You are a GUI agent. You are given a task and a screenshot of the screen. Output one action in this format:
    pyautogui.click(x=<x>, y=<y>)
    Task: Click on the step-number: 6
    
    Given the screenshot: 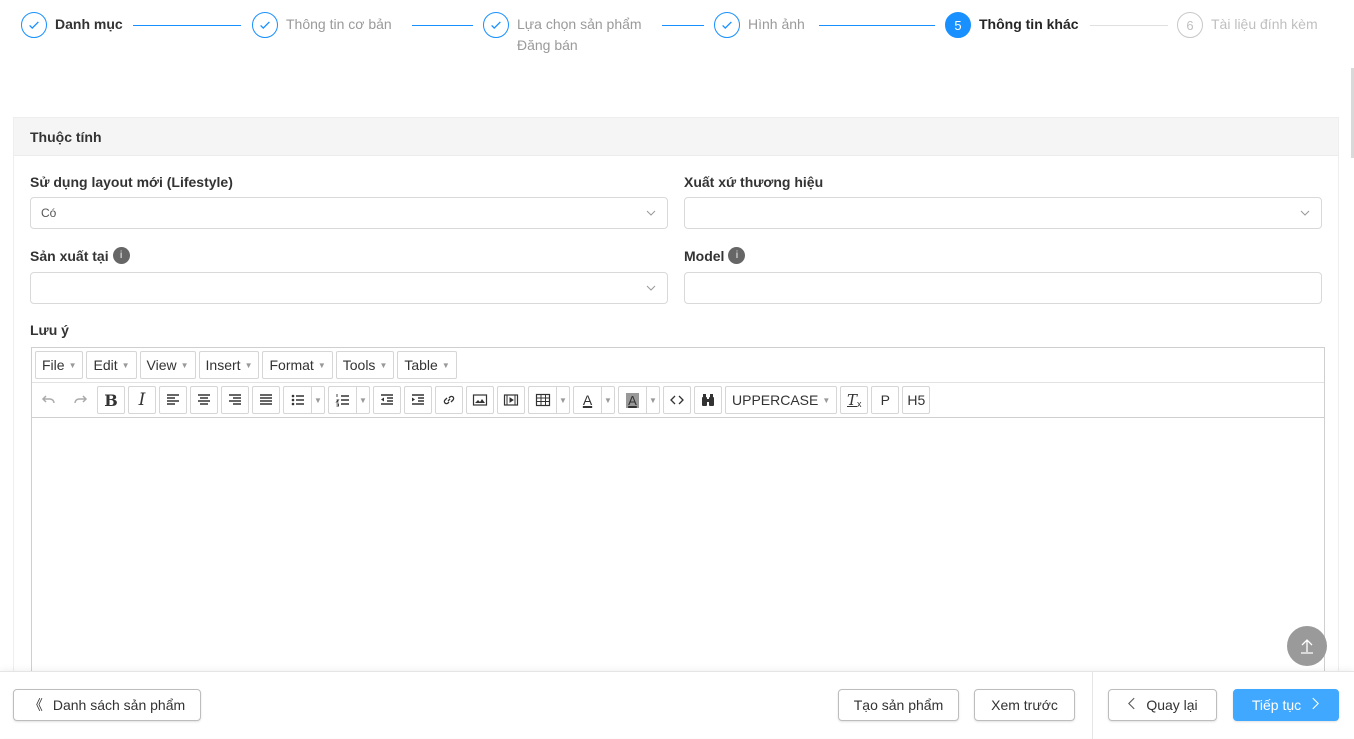 What is the action you would take?
    pyautogui.click(x=1190, y=25)
    